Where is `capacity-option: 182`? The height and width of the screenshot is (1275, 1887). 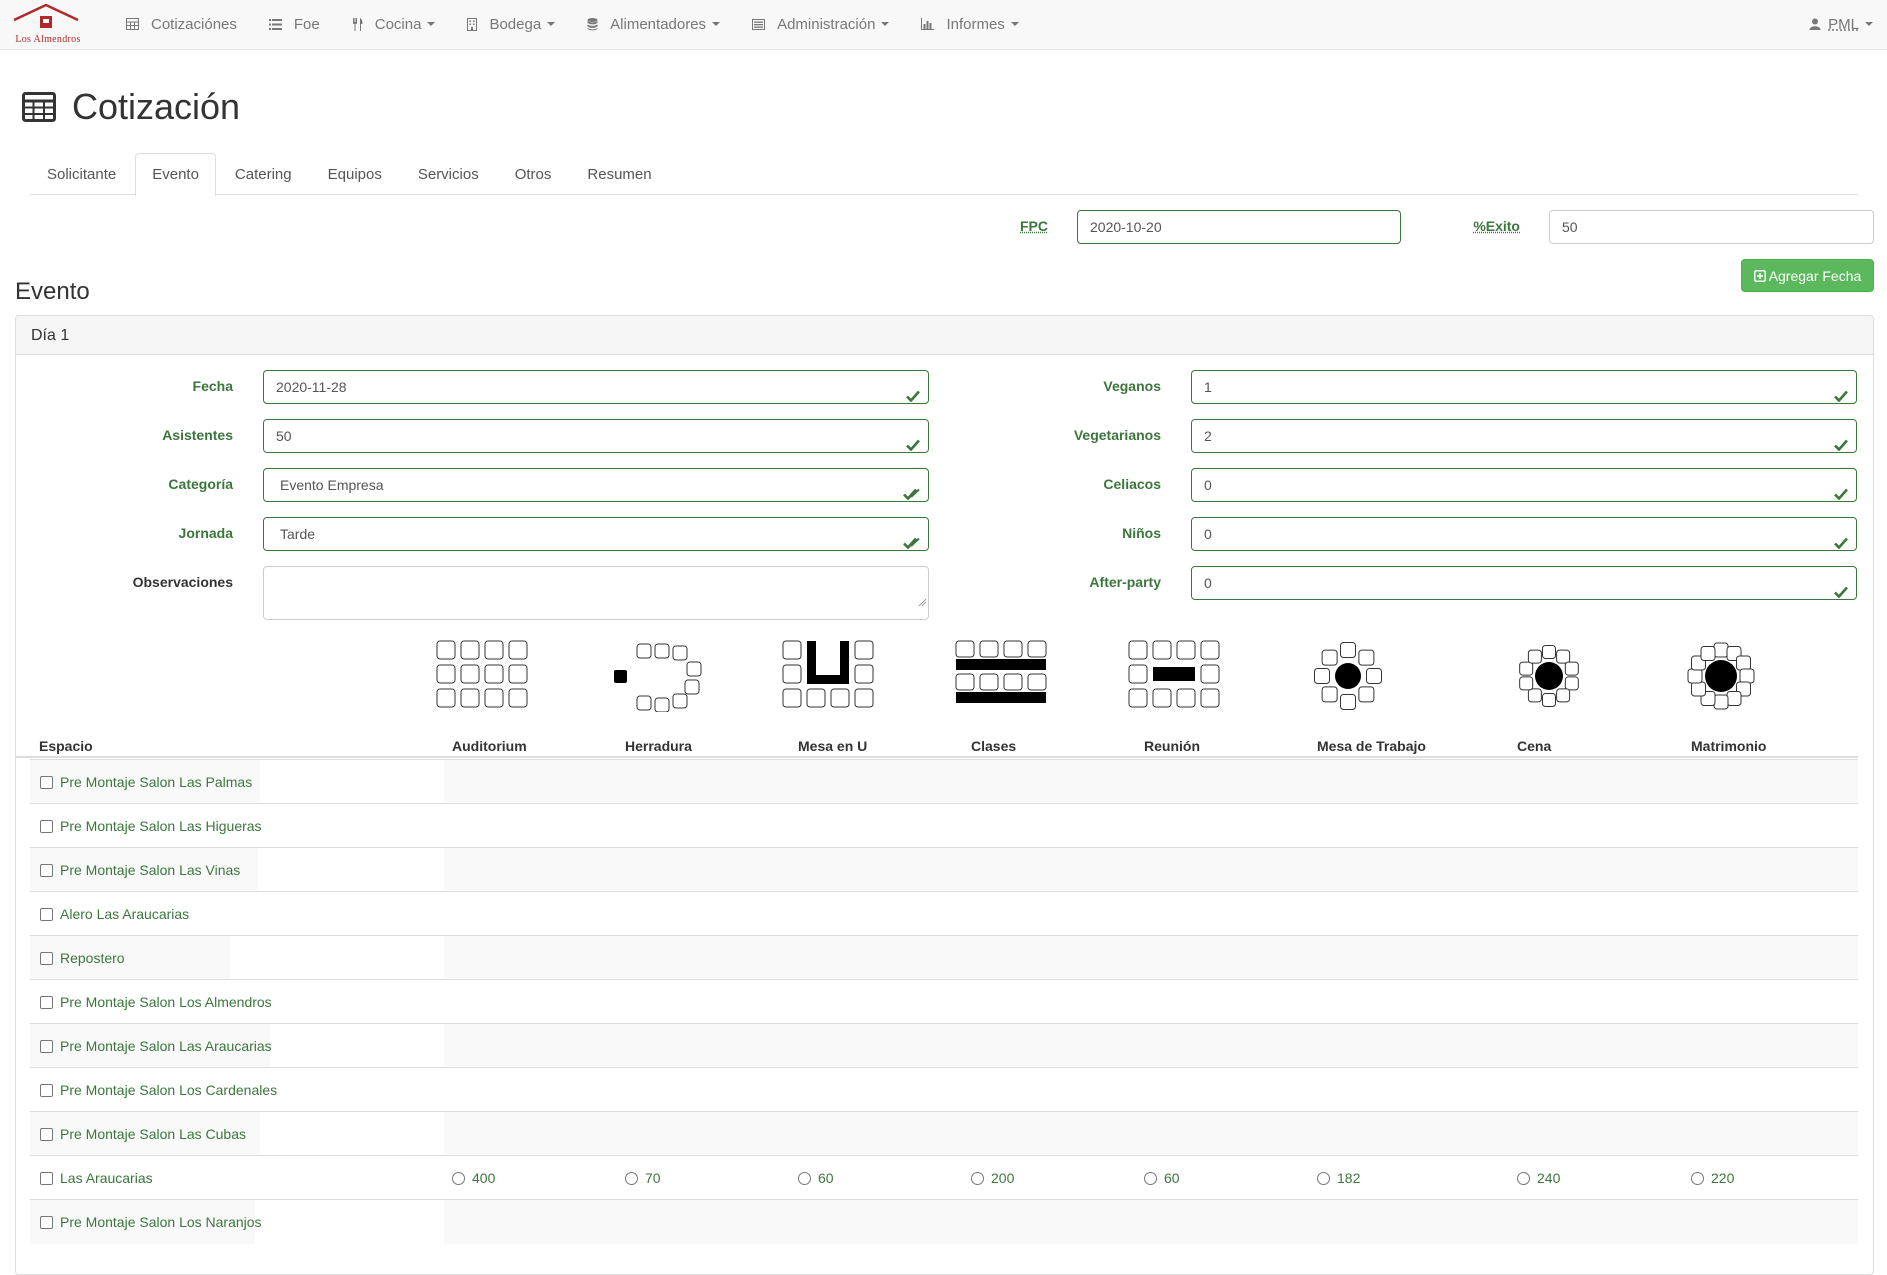
capacity-option: 182 is located at coordinates (1338, 1178).